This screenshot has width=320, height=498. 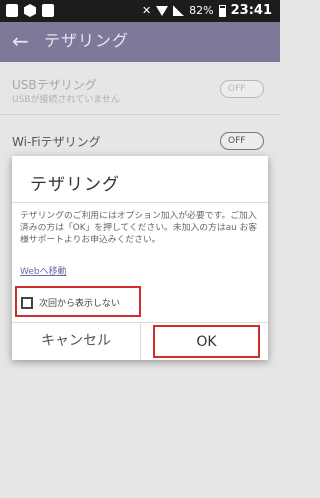 I want to click on usb-tethering-row: USBテザリング USBが接続されていません OFF, so click(x=140, y=88).